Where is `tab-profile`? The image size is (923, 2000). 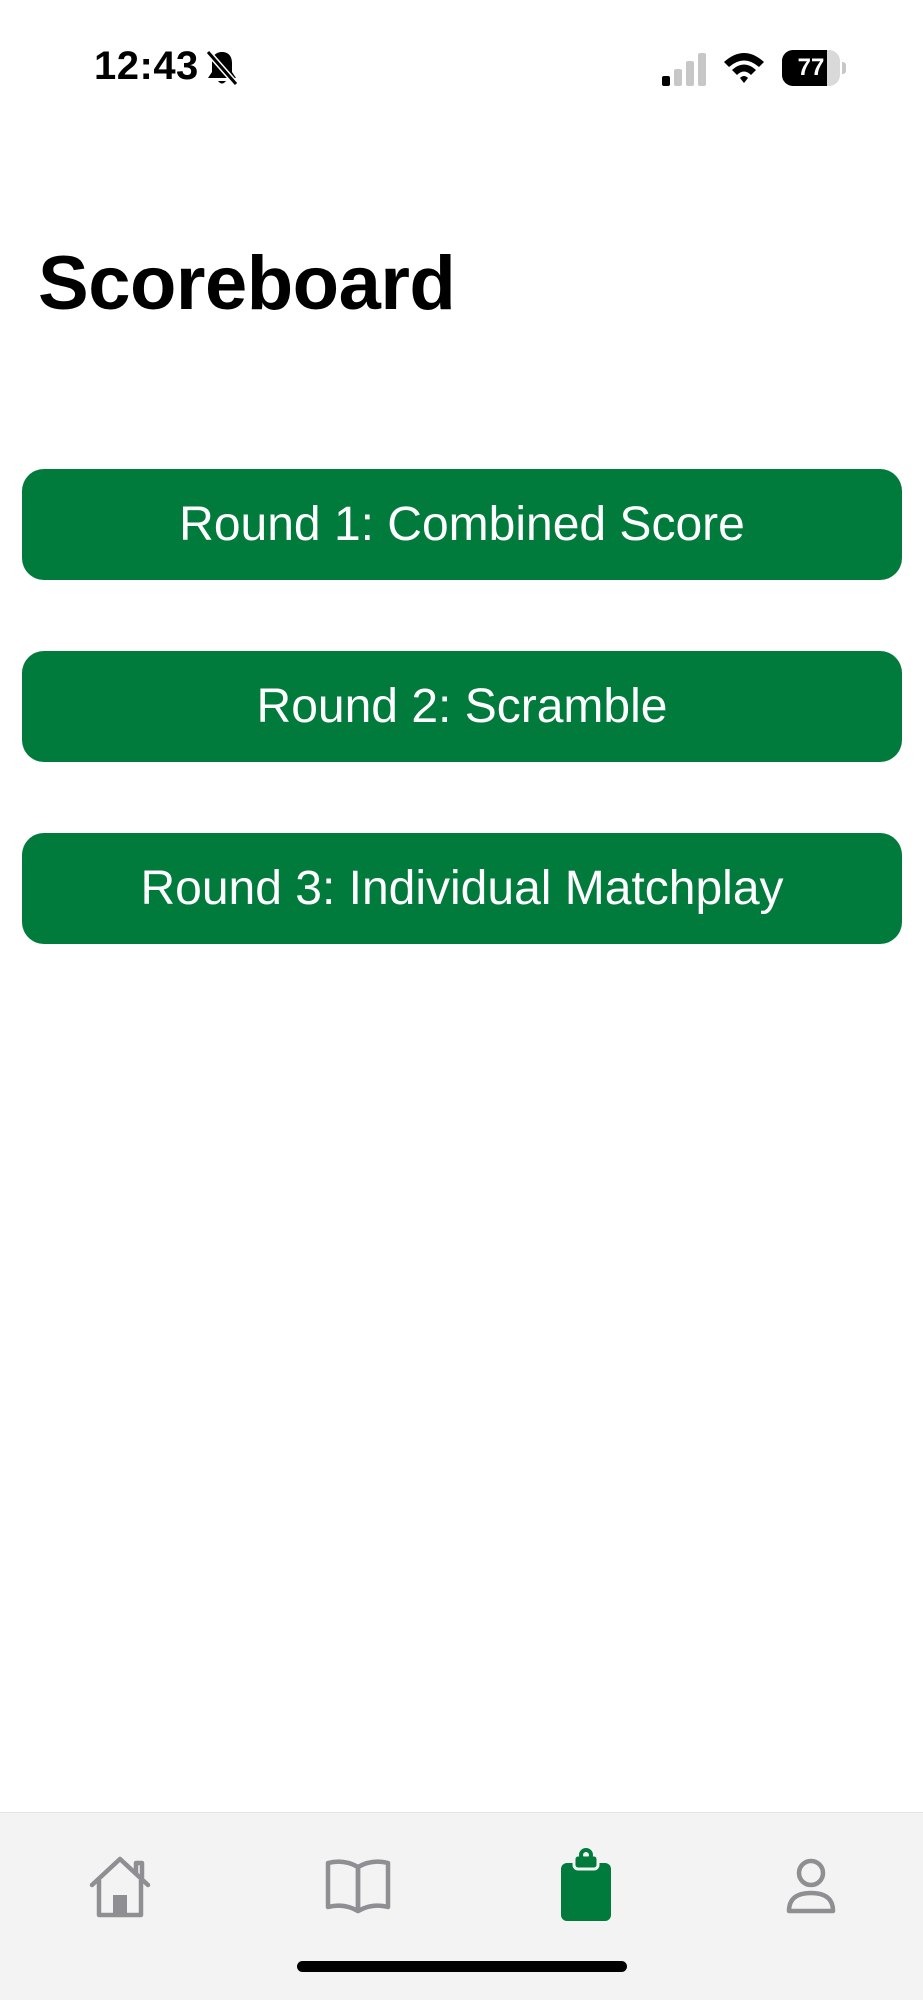 tab-profile is located at coordinates (811, 1885).